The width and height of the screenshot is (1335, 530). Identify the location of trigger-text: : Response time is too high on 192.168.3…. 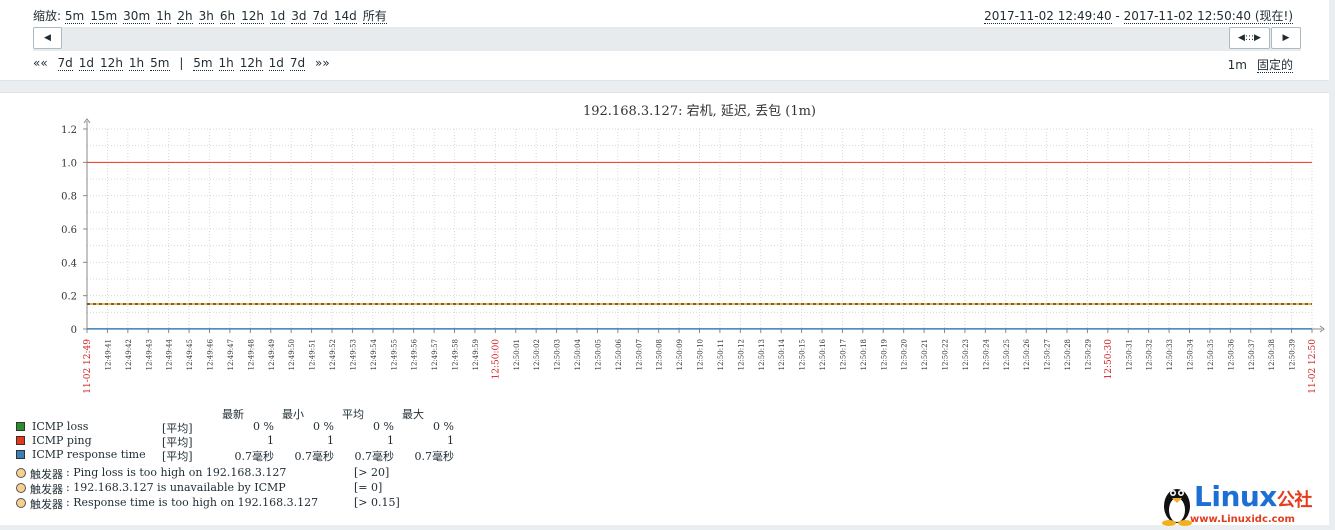
(192, 502).